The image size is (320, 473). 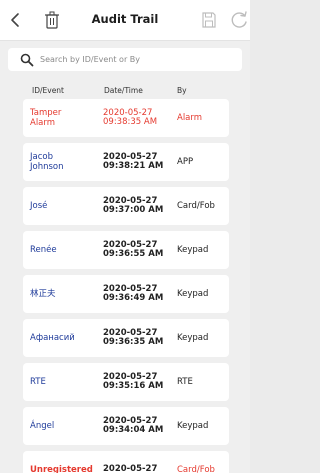 I want to click on date-time-cell: 2020-05-27 09:36:35 AM, so click(x=139, y=338).